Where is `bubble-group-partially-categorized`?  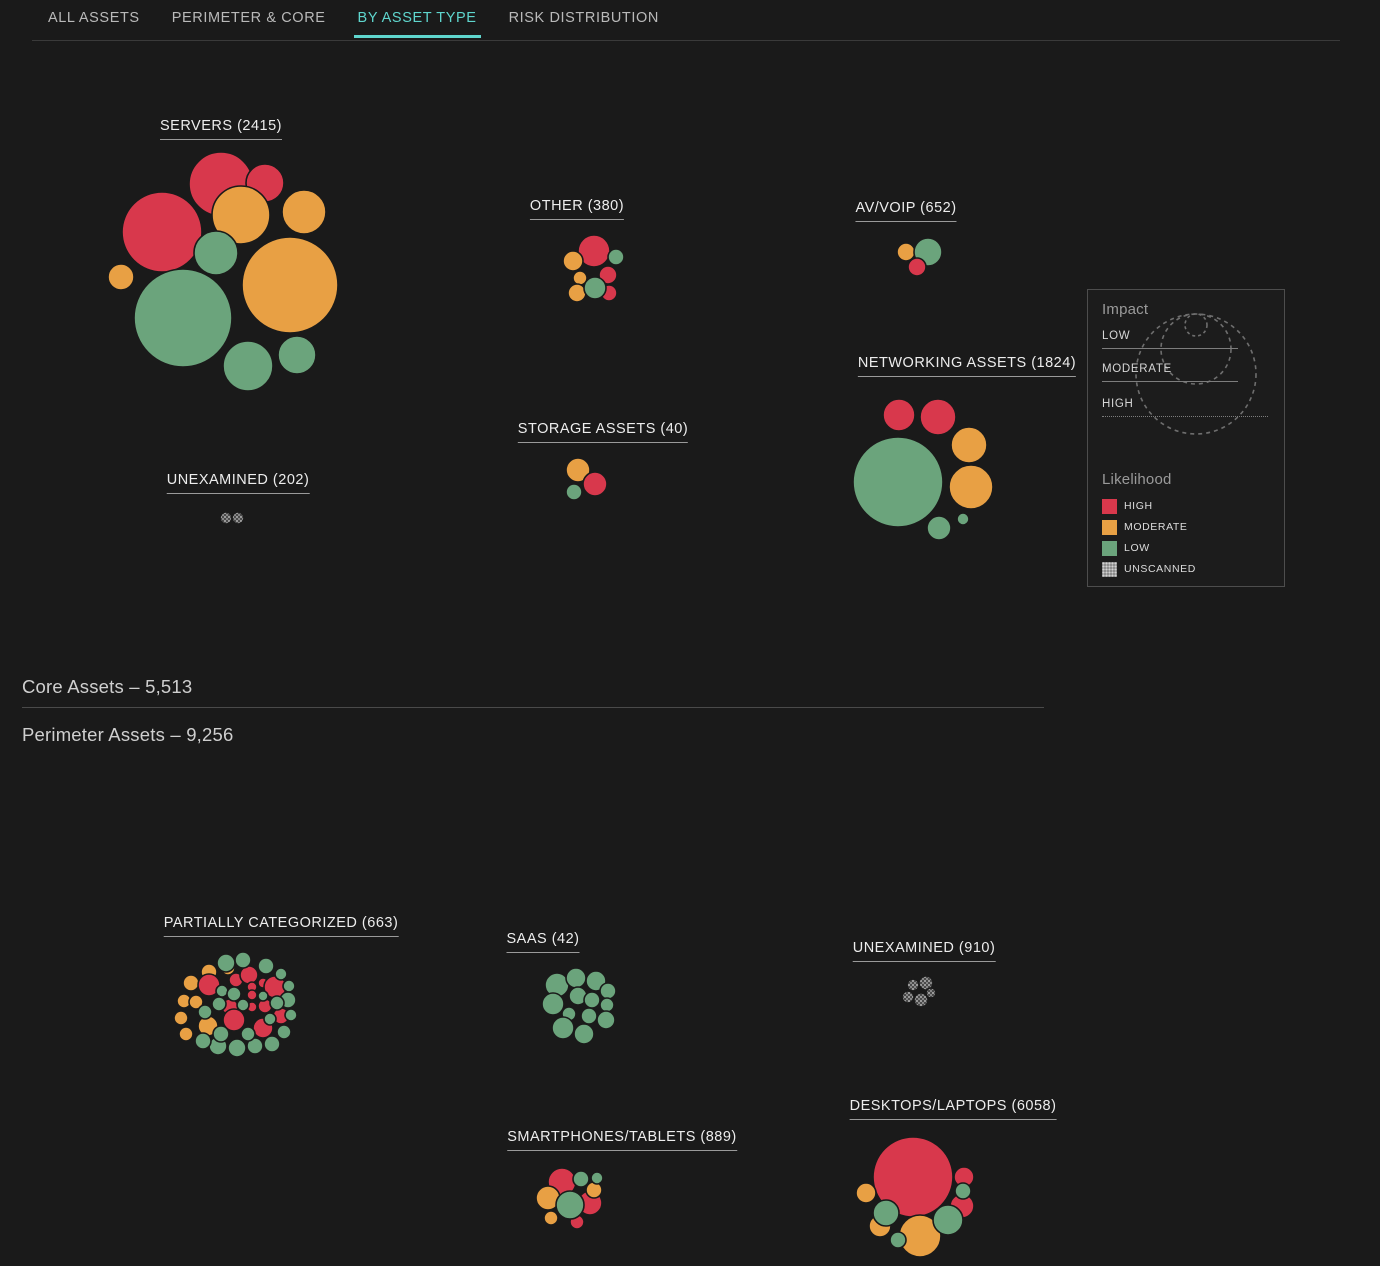
bubble-group-partially-categorized is located at coordinates (235, 1004).